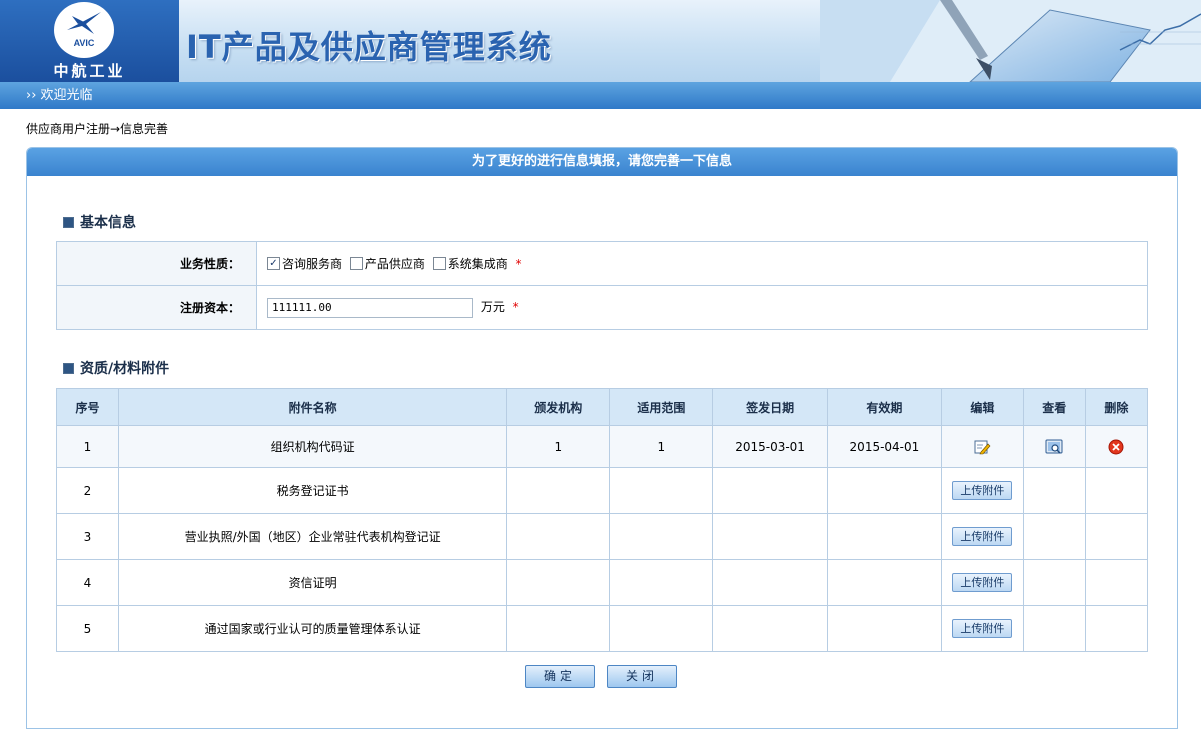 The width and height of the screenshot is (1201, 729). What do you see at coordinates (558, 446) in the screenshot?
I see `row-issuer: 1` at bounding box center [558, 446].